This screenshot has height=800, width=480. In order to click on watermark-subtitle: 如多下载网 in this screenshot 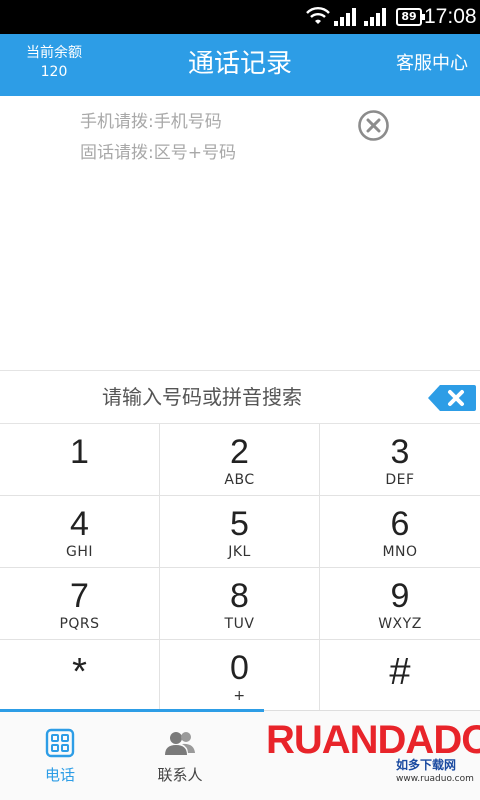, I will do `click(426, 765)`.